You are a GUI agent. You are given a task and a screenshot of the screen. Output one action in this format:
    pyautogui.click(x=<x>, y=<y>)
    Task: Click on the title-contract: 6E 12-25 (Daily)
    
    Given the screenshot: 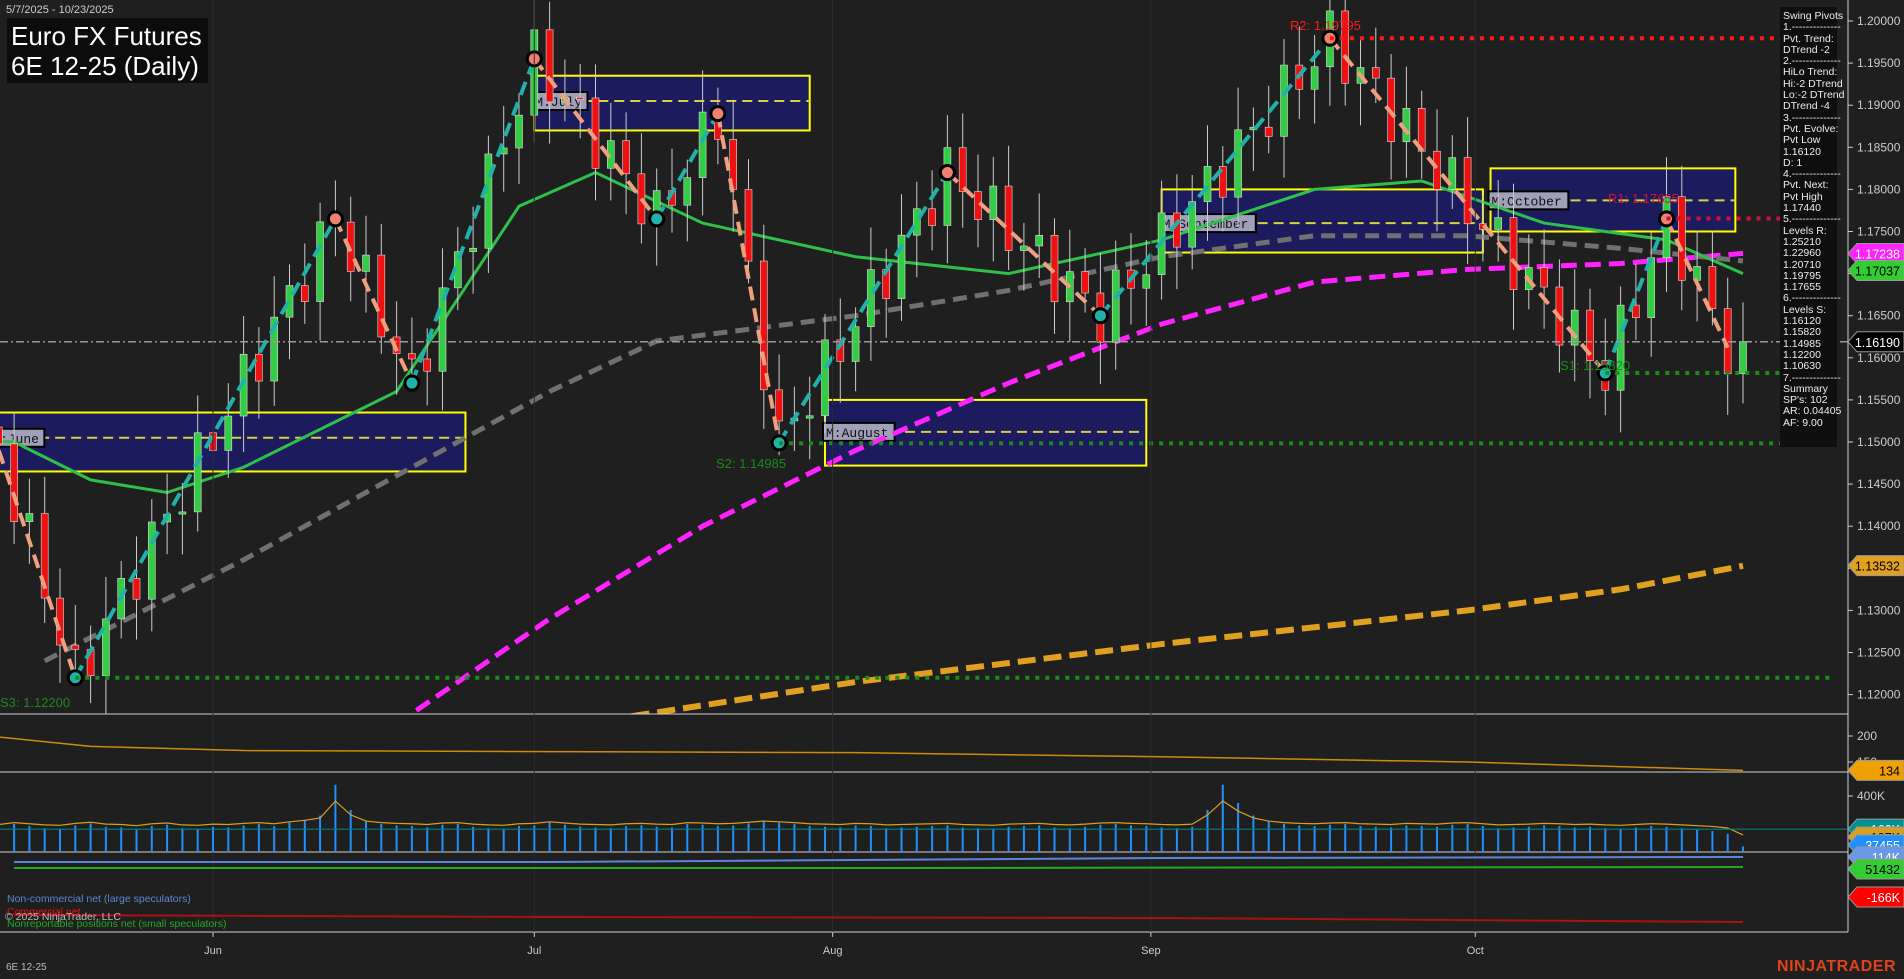 What is the action you would take?
    pyautogui.click(x=105, y=66)
    